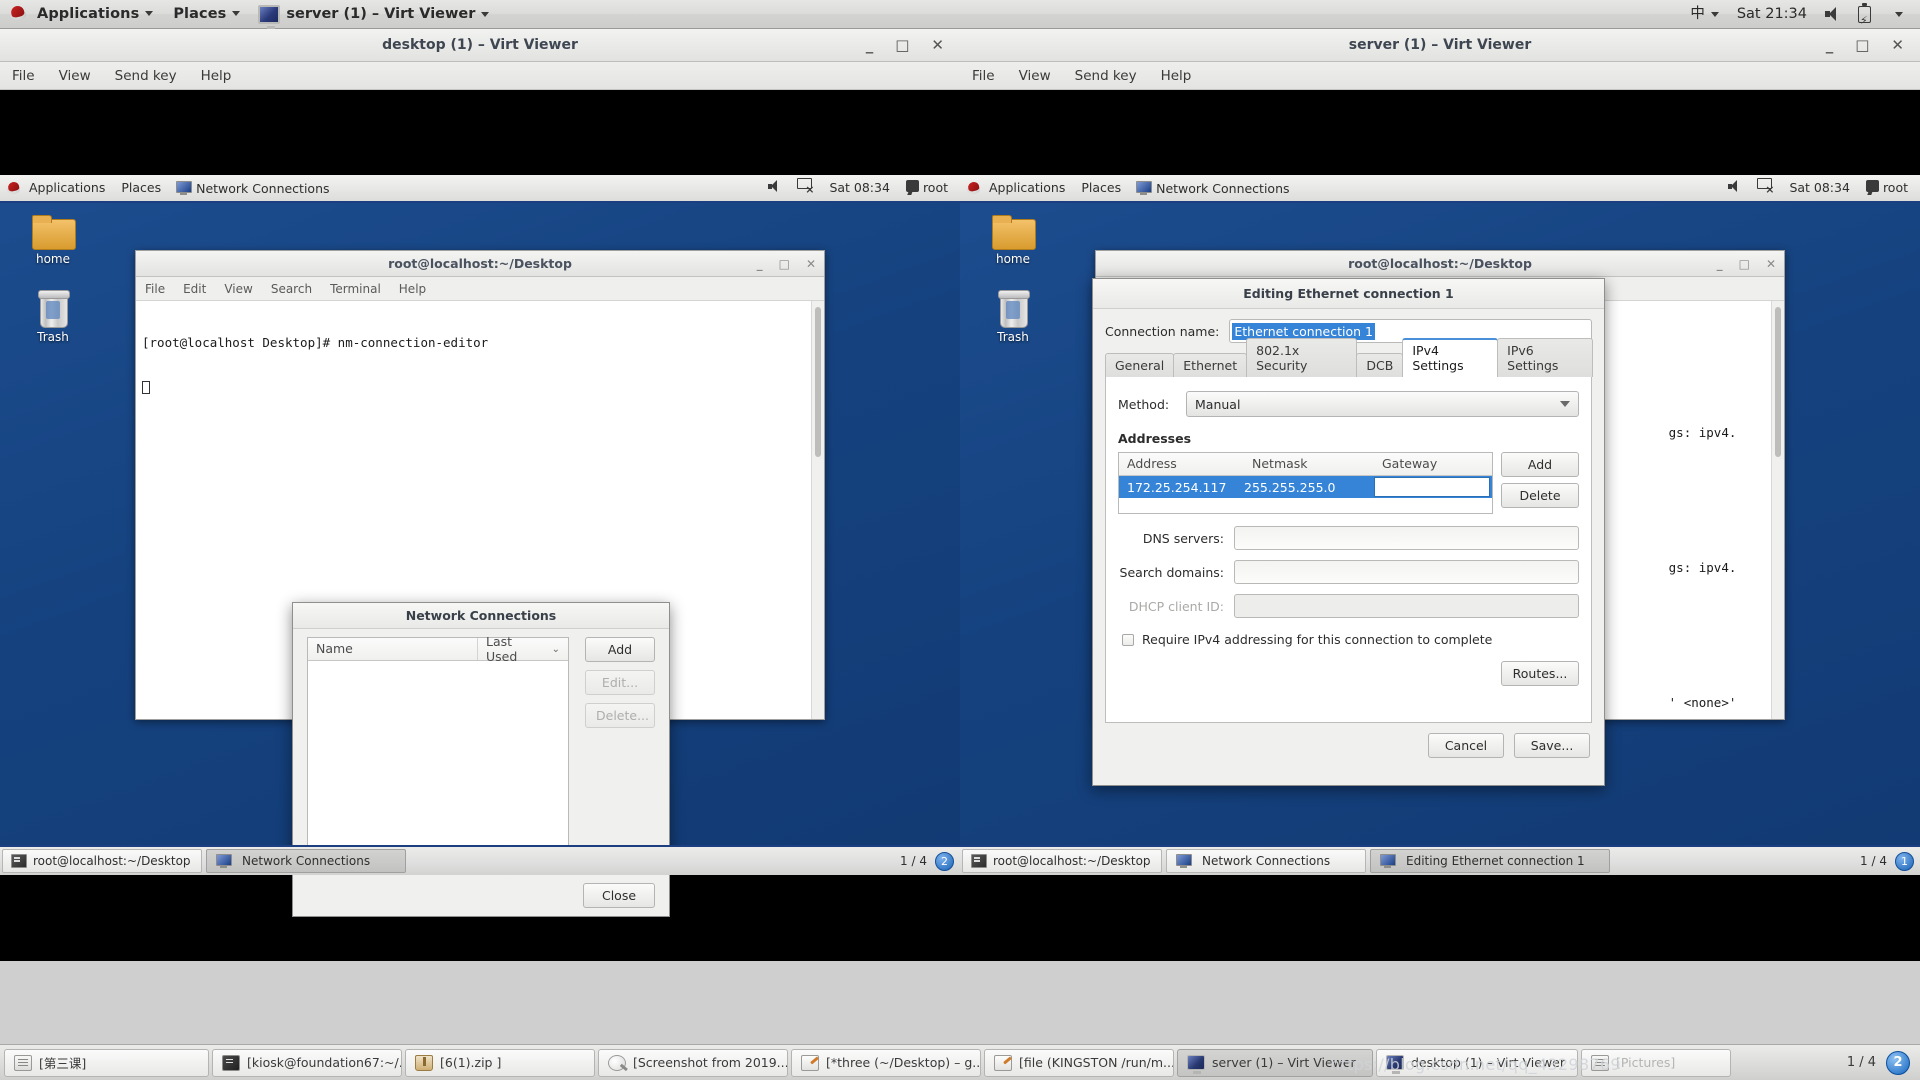 This screenshot has height=1080, width=1920. I want to click on dns-servers-input, so click(1406, 538).